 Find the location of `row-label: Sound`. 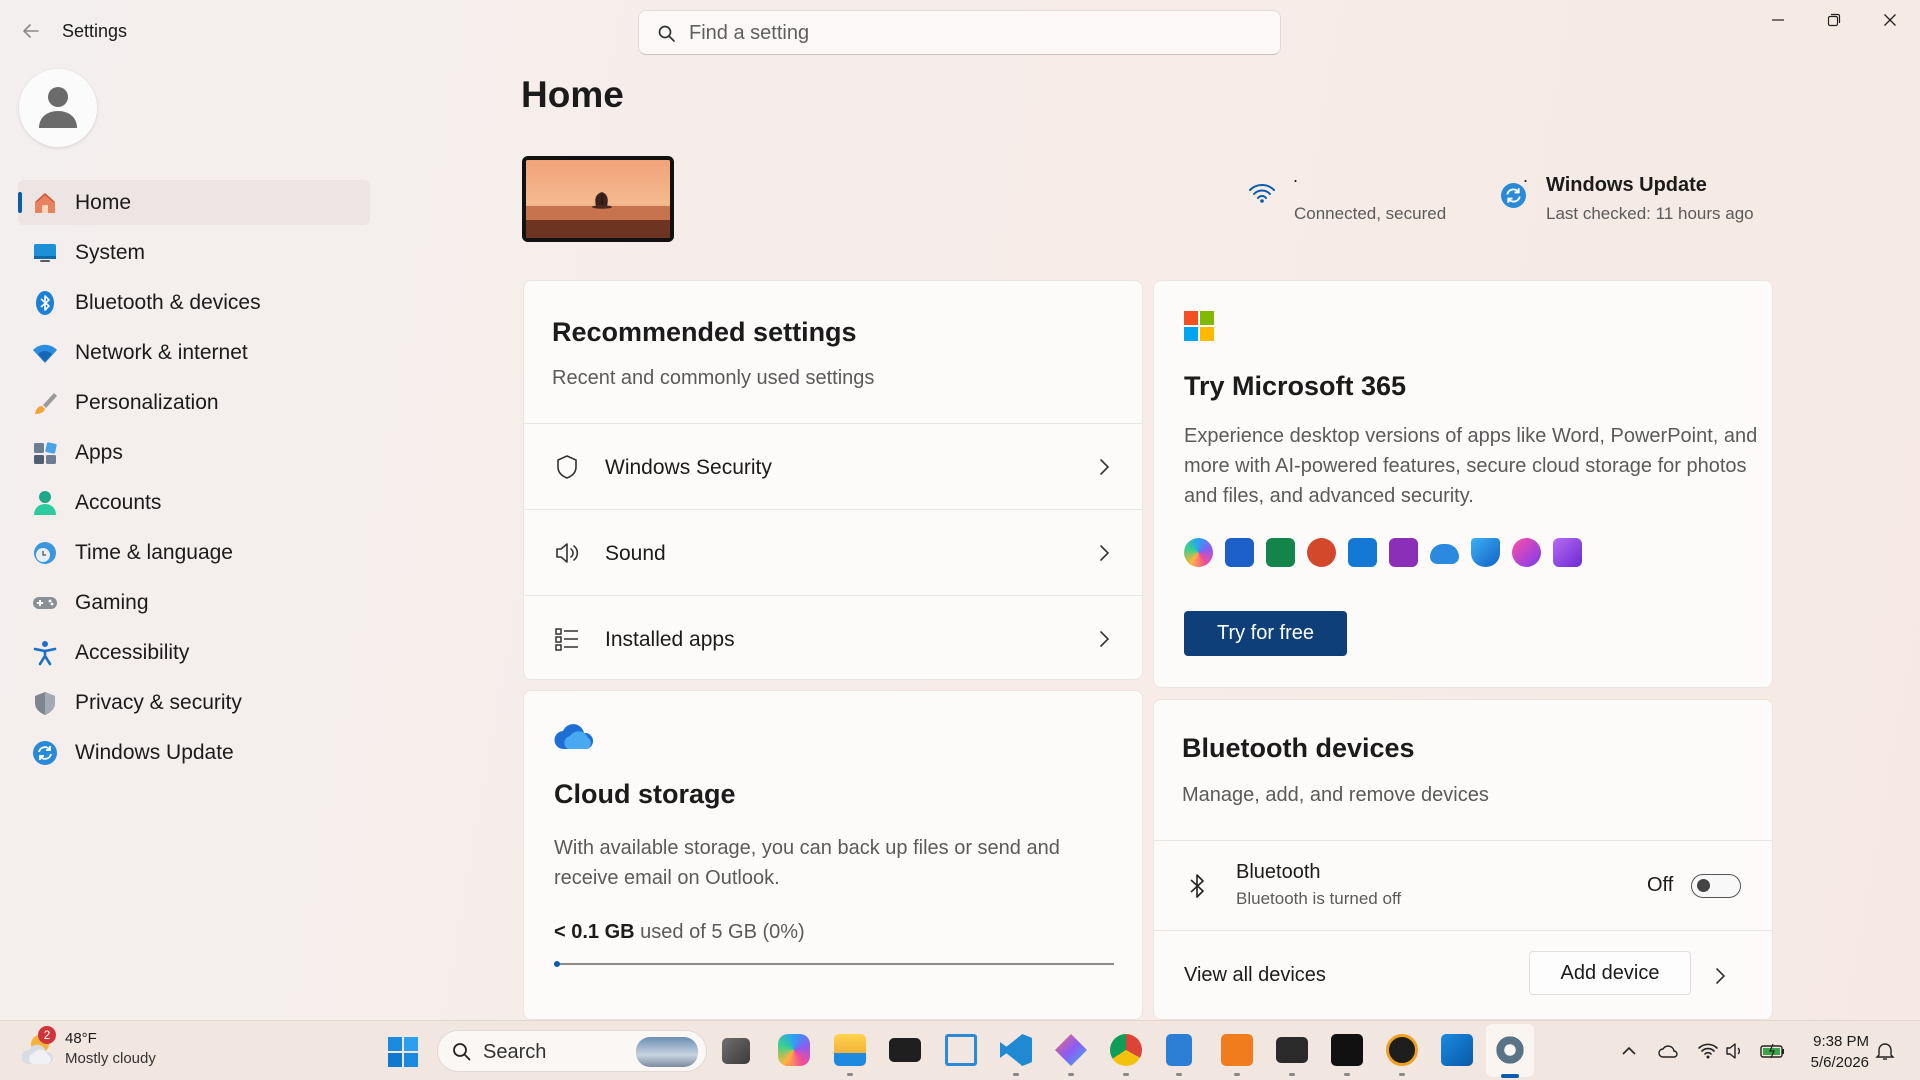

row-label: Sound is located at coordinates (635, 553).